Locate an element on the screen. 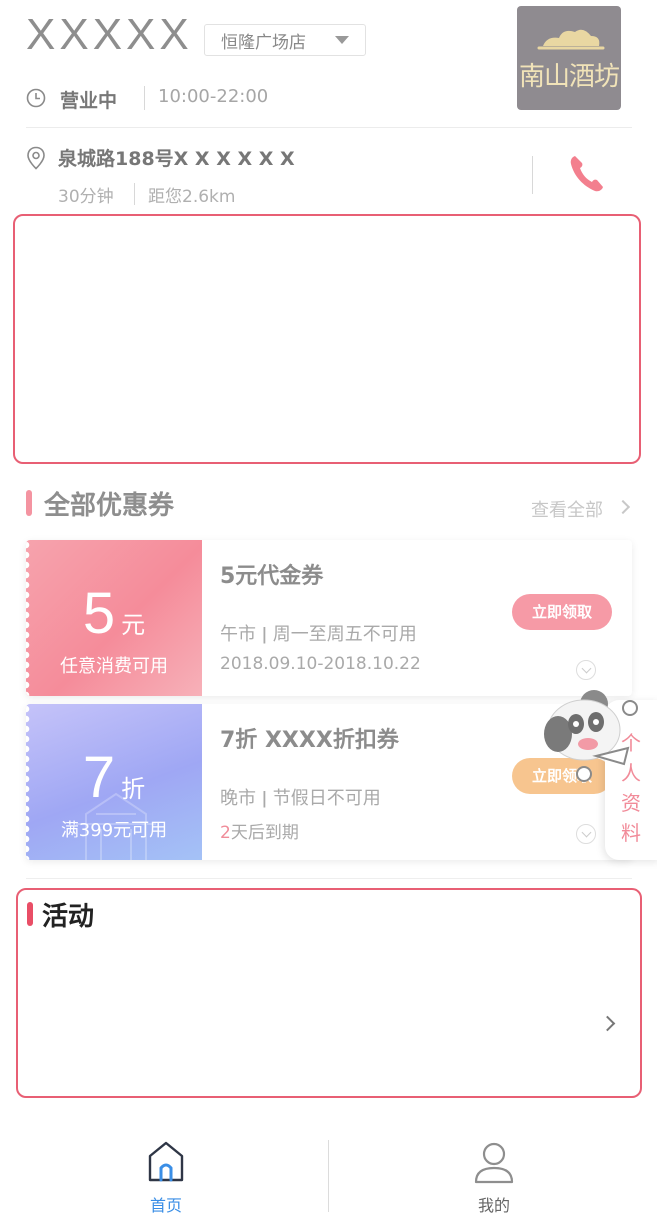 The width and height of the screenshot is (657, 1224). business-status: 营业中 is located at coordinates (89, 101).